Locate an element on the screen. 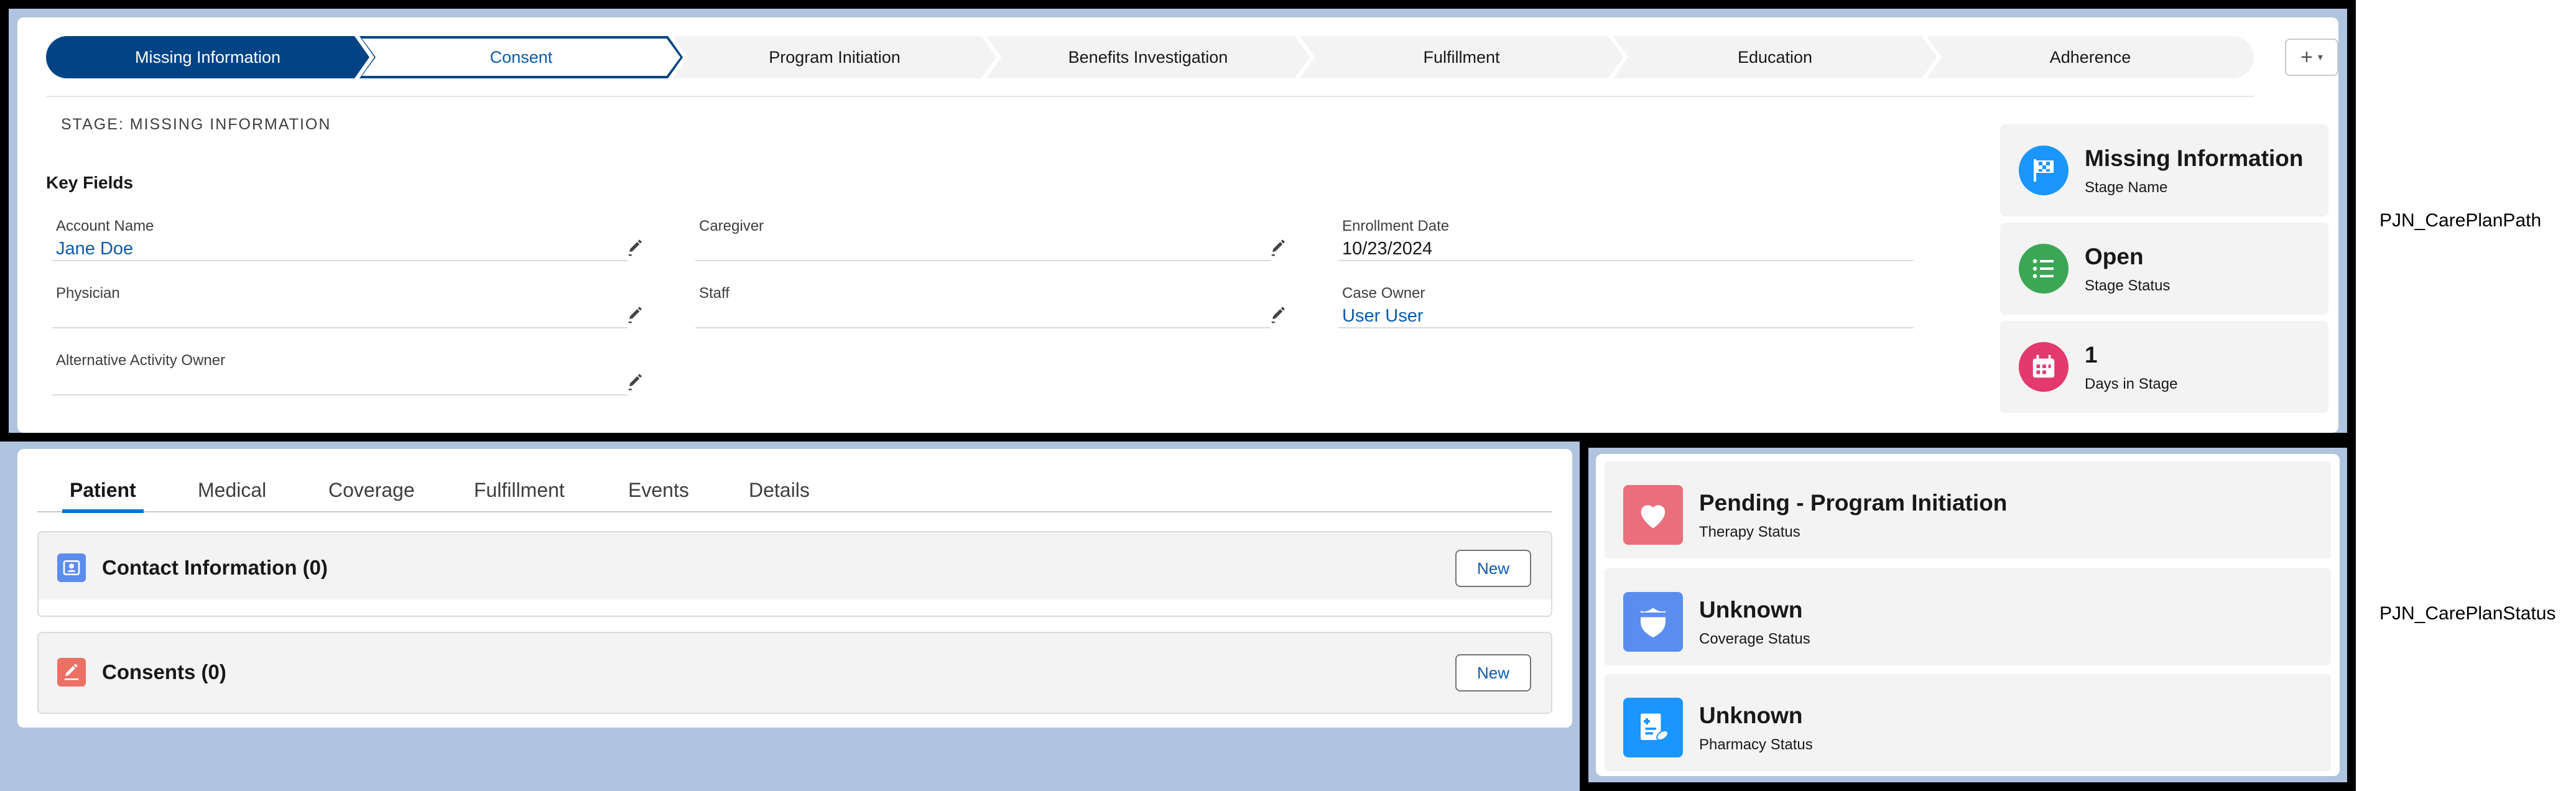 The image size is (2576, 791). contact-information-list: Contact Information (0) New is located at coordinates (795, 574).